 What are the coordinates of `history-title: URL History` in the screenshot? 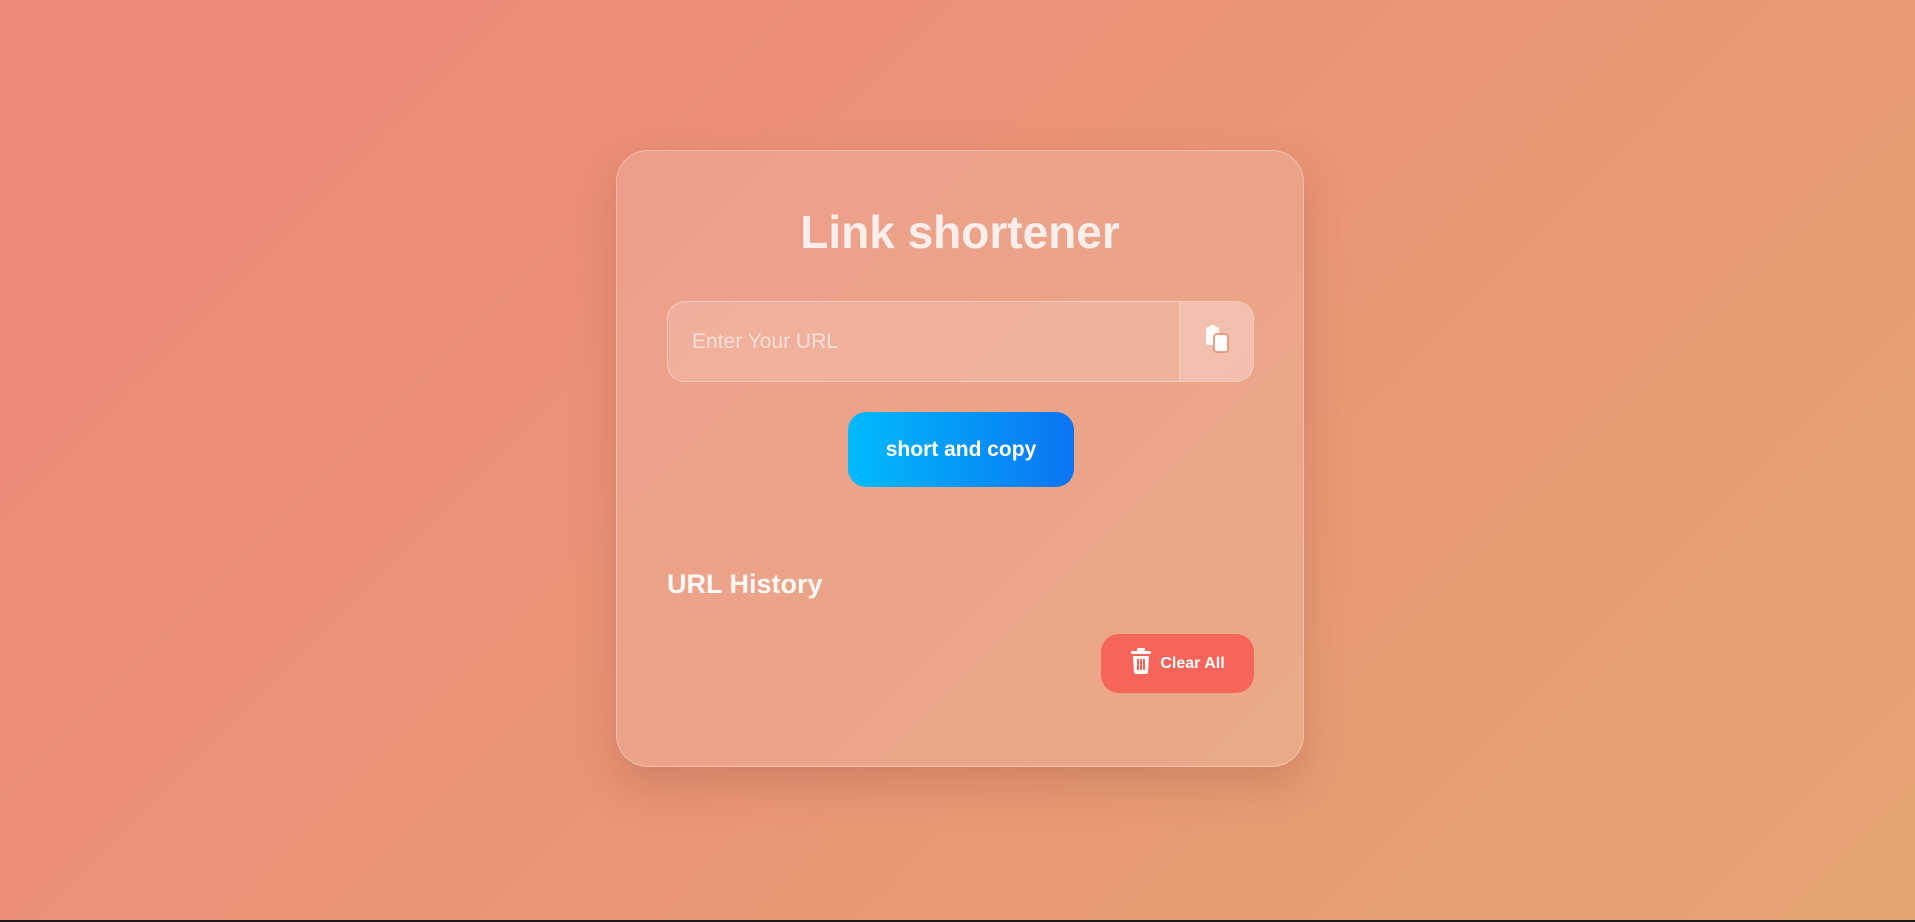 It's located at (745, 584).